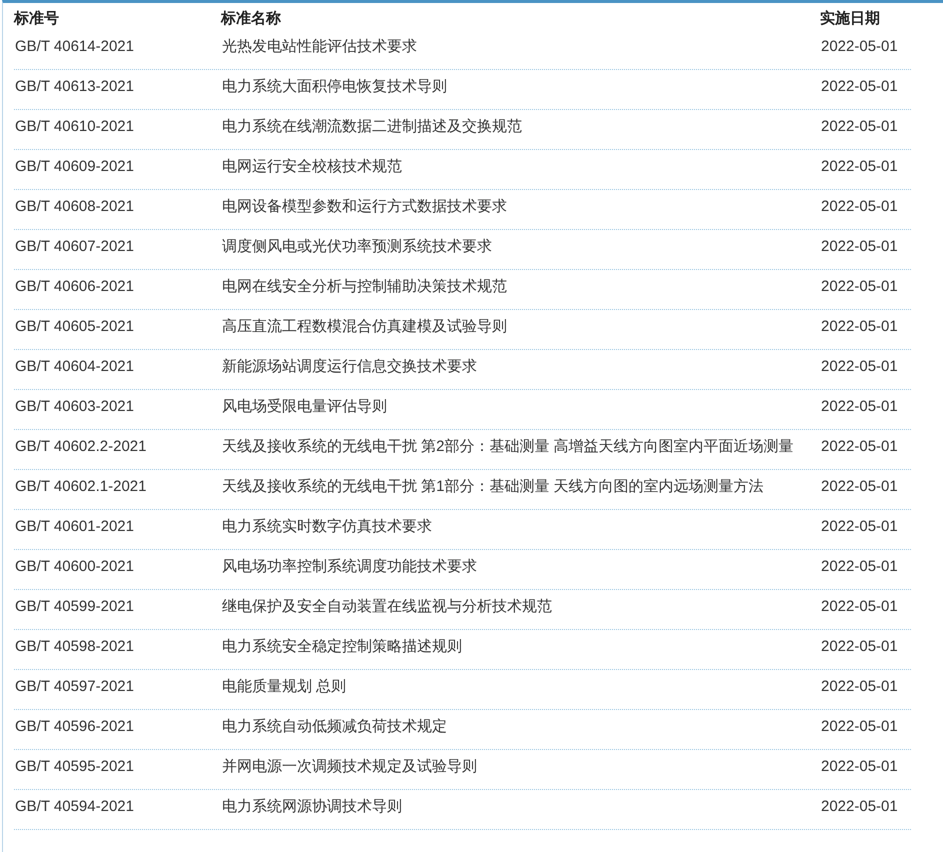 The image size is (943, 852). Describe the element at coordinates (327, 527) in the screenshot. I see `standard-name: 电力系统实时数字仿真技术要求` at that location.